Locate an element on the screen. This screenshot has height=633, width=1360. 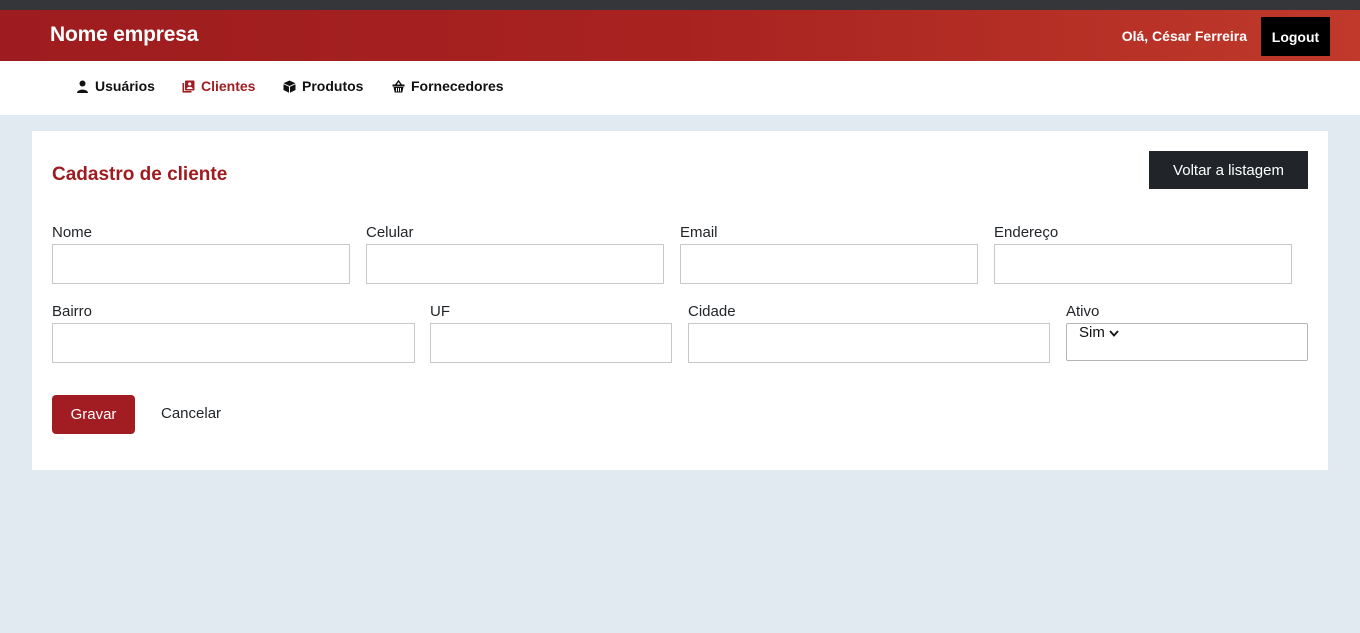
uf-input is located at coordinates (551, 343).